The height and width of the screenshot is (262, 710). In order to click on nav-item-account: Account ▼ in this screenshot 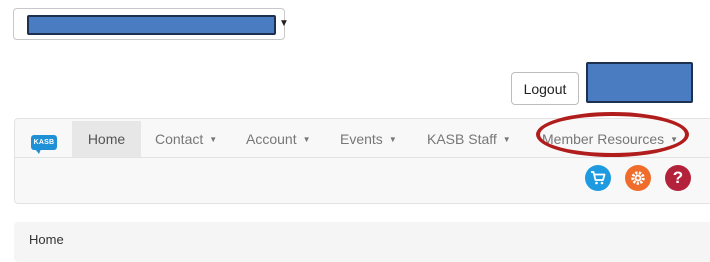, I will do `click(278, 139)`.